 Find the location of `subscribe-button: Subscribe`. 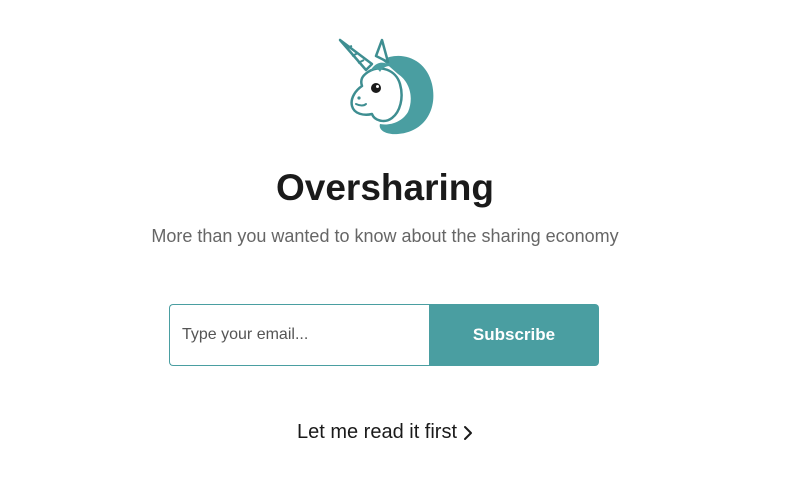

subscribe-button: Subscribe is located at coordinates (514, 335).